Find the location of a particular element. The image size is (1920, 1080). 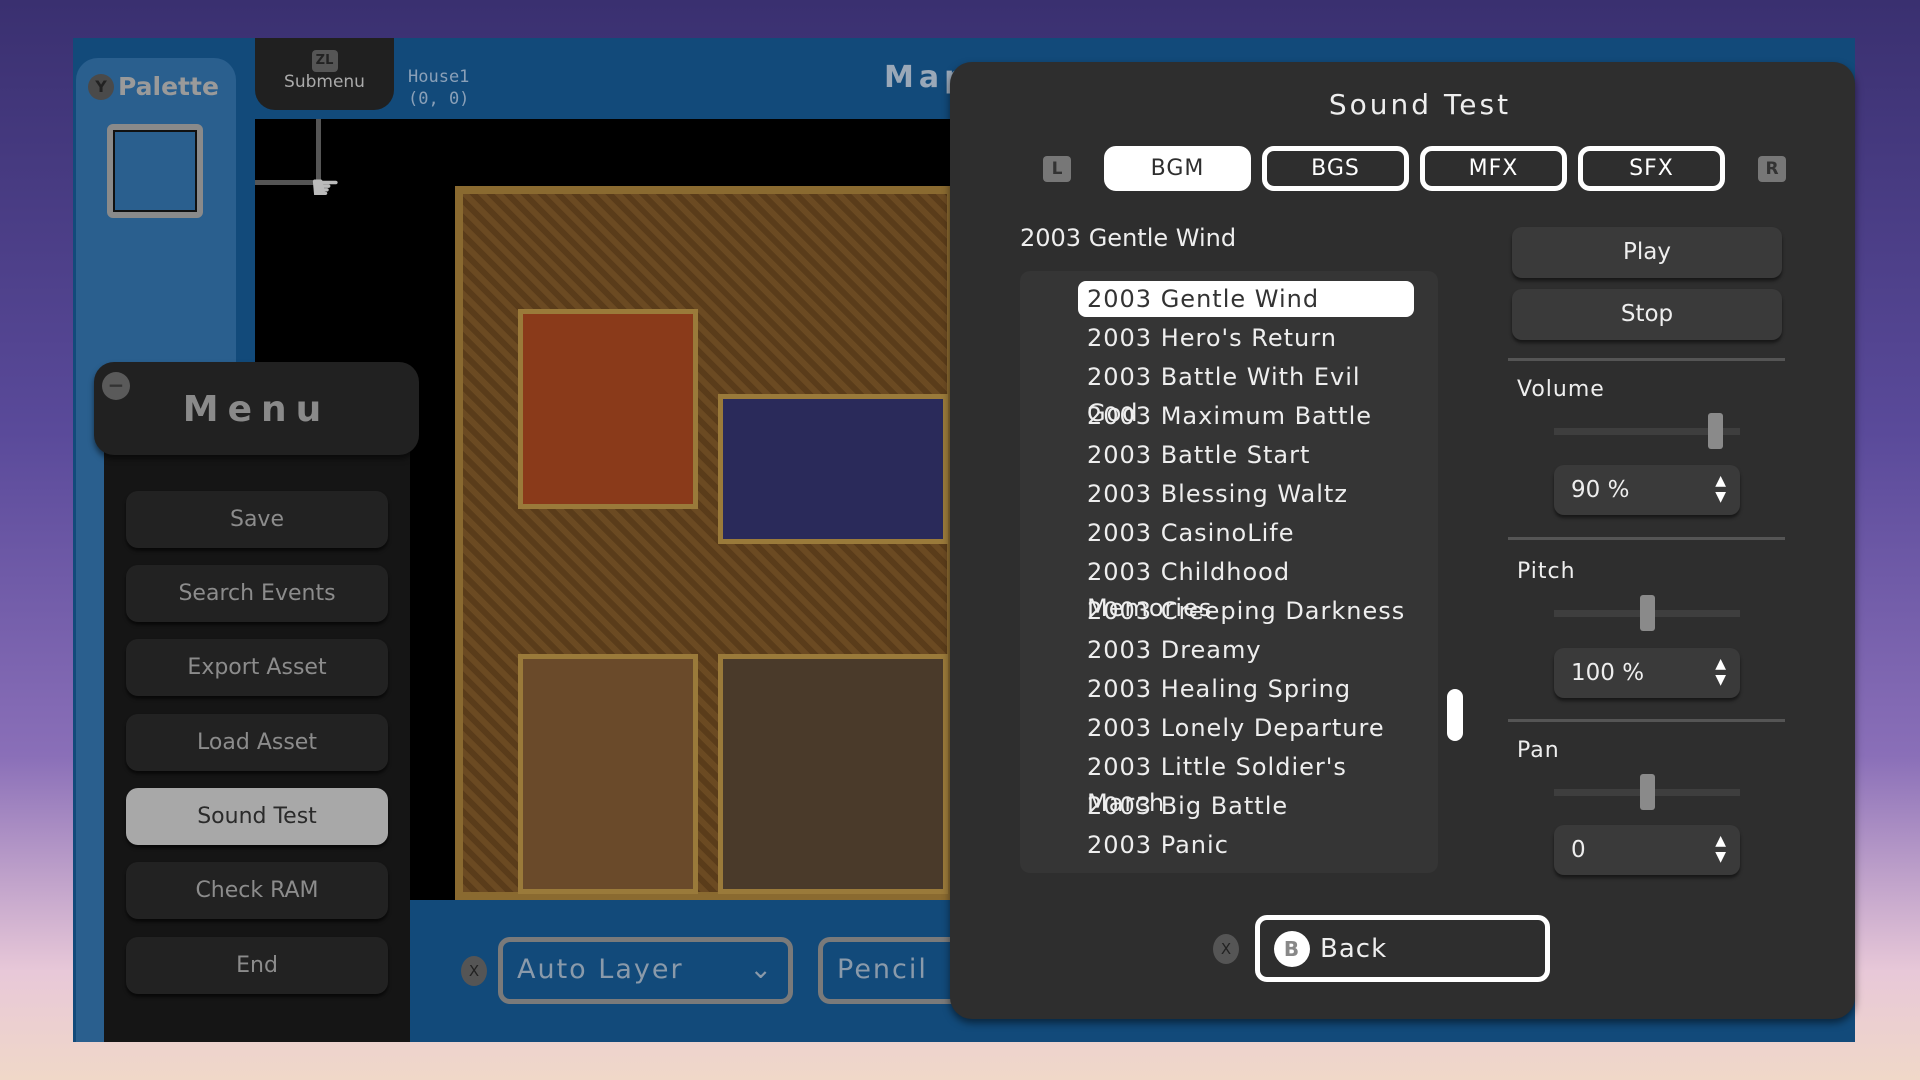

track-list-item: 2003 Healing Spring is located at coordinates (1246, 689).